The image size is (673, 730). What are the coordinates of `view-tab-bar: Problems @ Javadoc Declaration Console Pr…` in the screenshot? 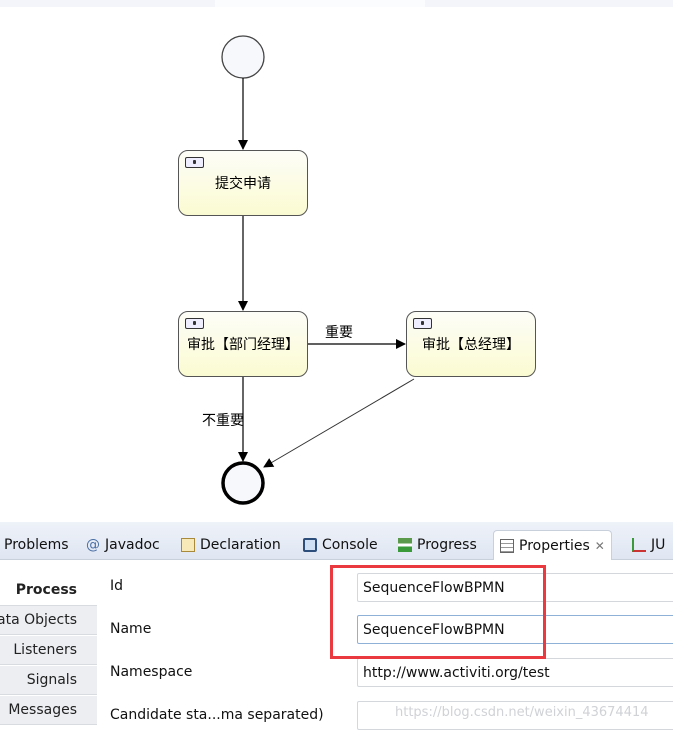 It's located at (336, 541).